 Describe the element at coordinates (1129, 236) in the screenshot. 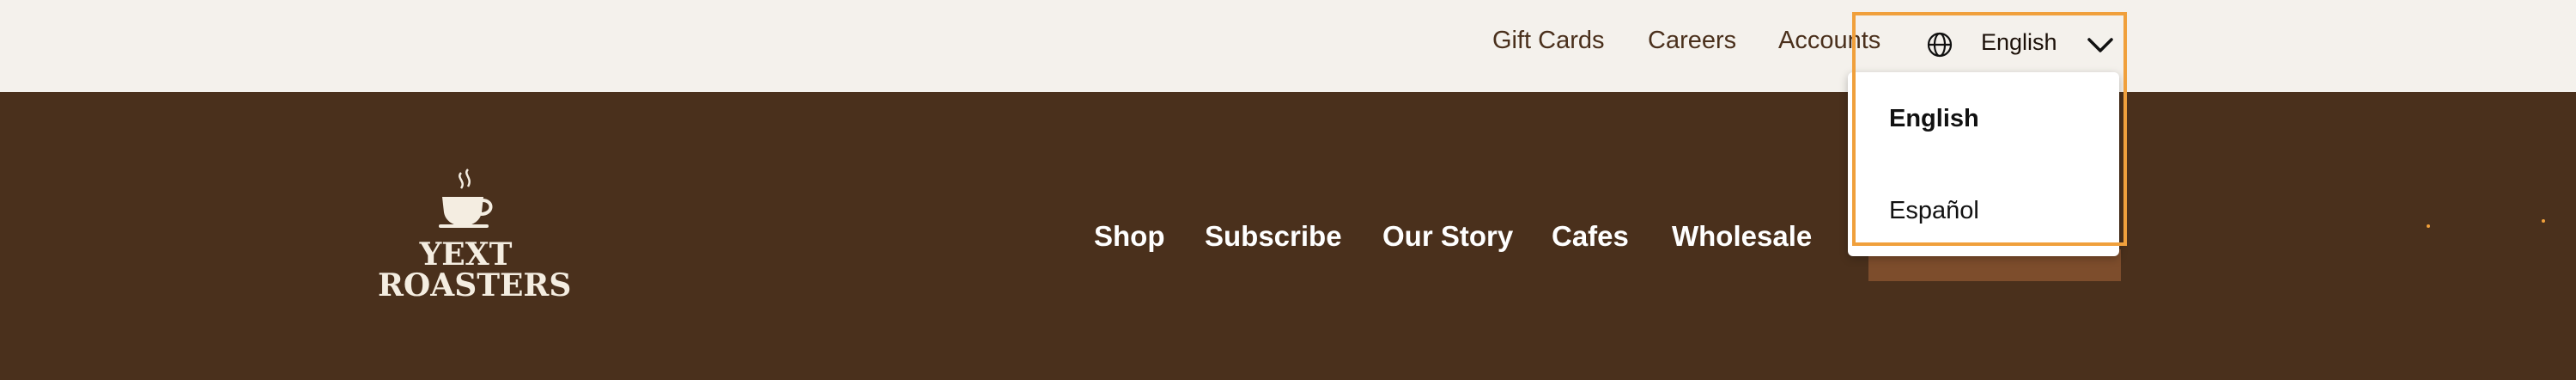

I see `nav-shop: Shop` at that location.